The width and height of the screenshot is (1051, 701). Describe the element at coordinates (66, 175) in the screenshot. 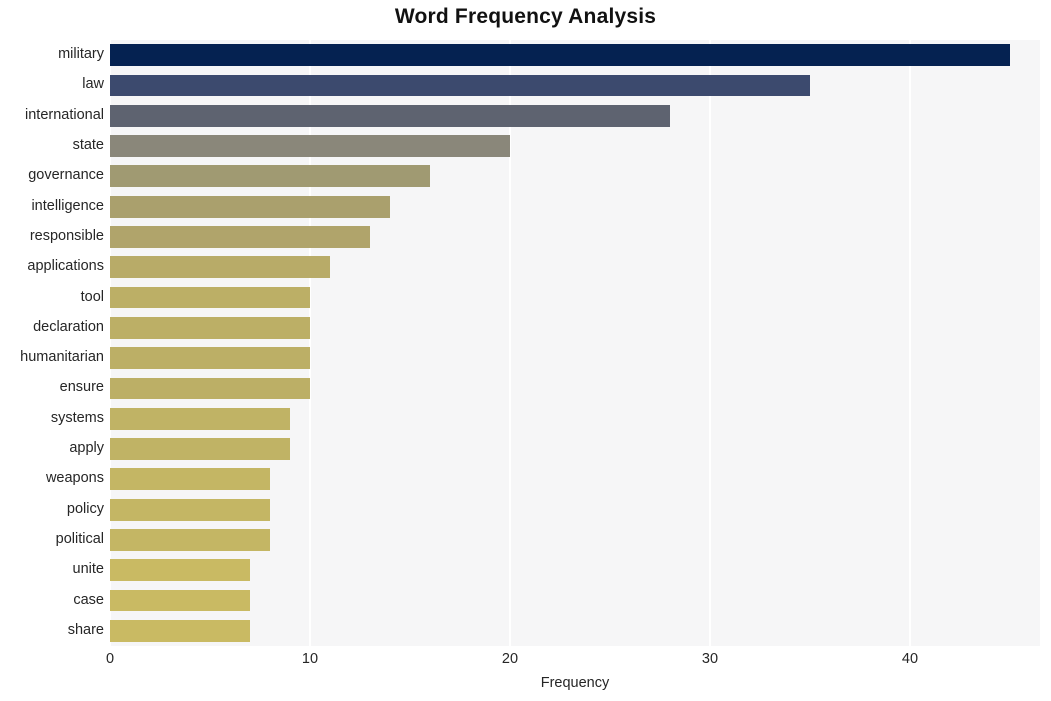

I see `y-tick-label-governance: governance` at that location.